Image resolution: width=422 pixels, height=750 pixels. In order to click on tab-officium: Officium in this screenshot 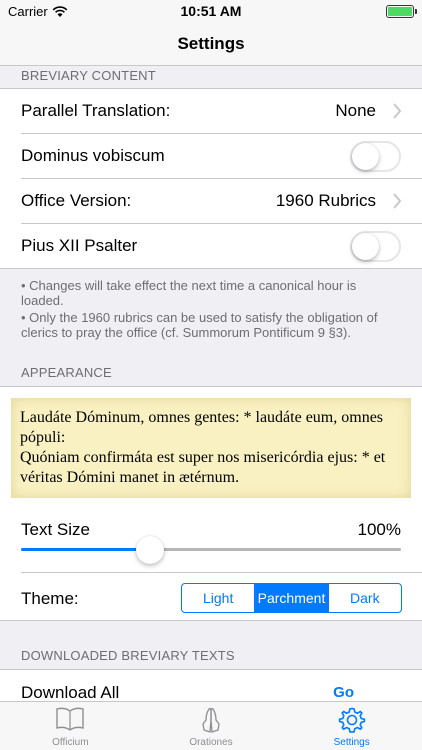, I will do `click(70, 726)`.